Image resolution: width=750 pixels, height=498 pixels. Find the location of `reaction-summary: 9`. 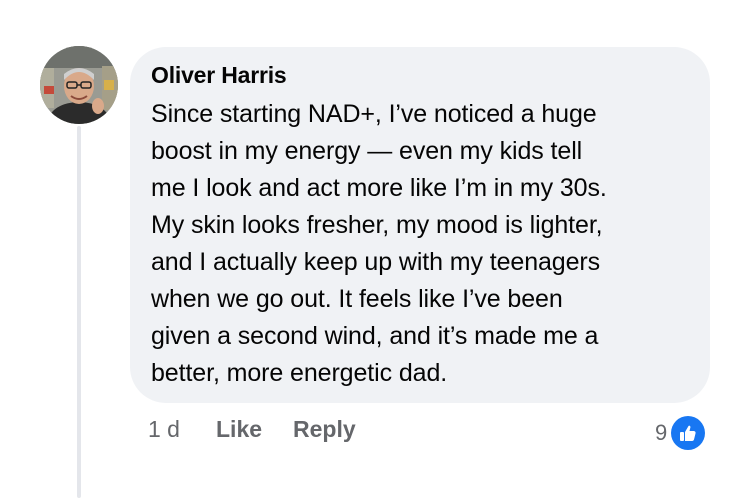

reaction-summary: 9 is located at coordinates (680, 433).